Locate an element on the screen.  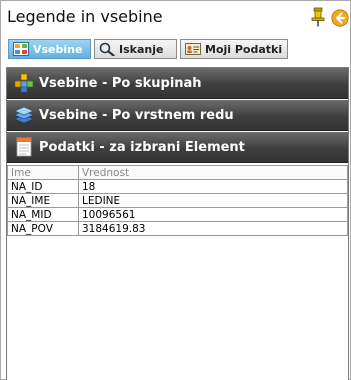
table-row: NA_POV 3184619.83 is located at coordinates (177, 228).